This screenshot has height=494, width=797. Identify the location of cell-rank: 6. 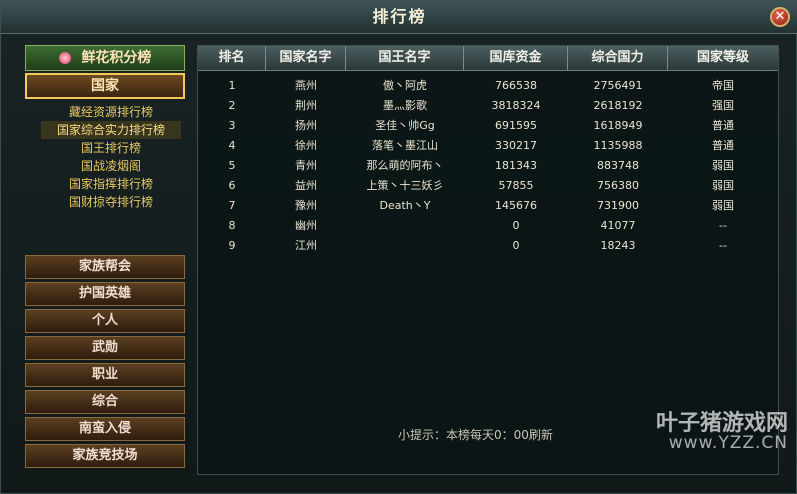
(232, 185).